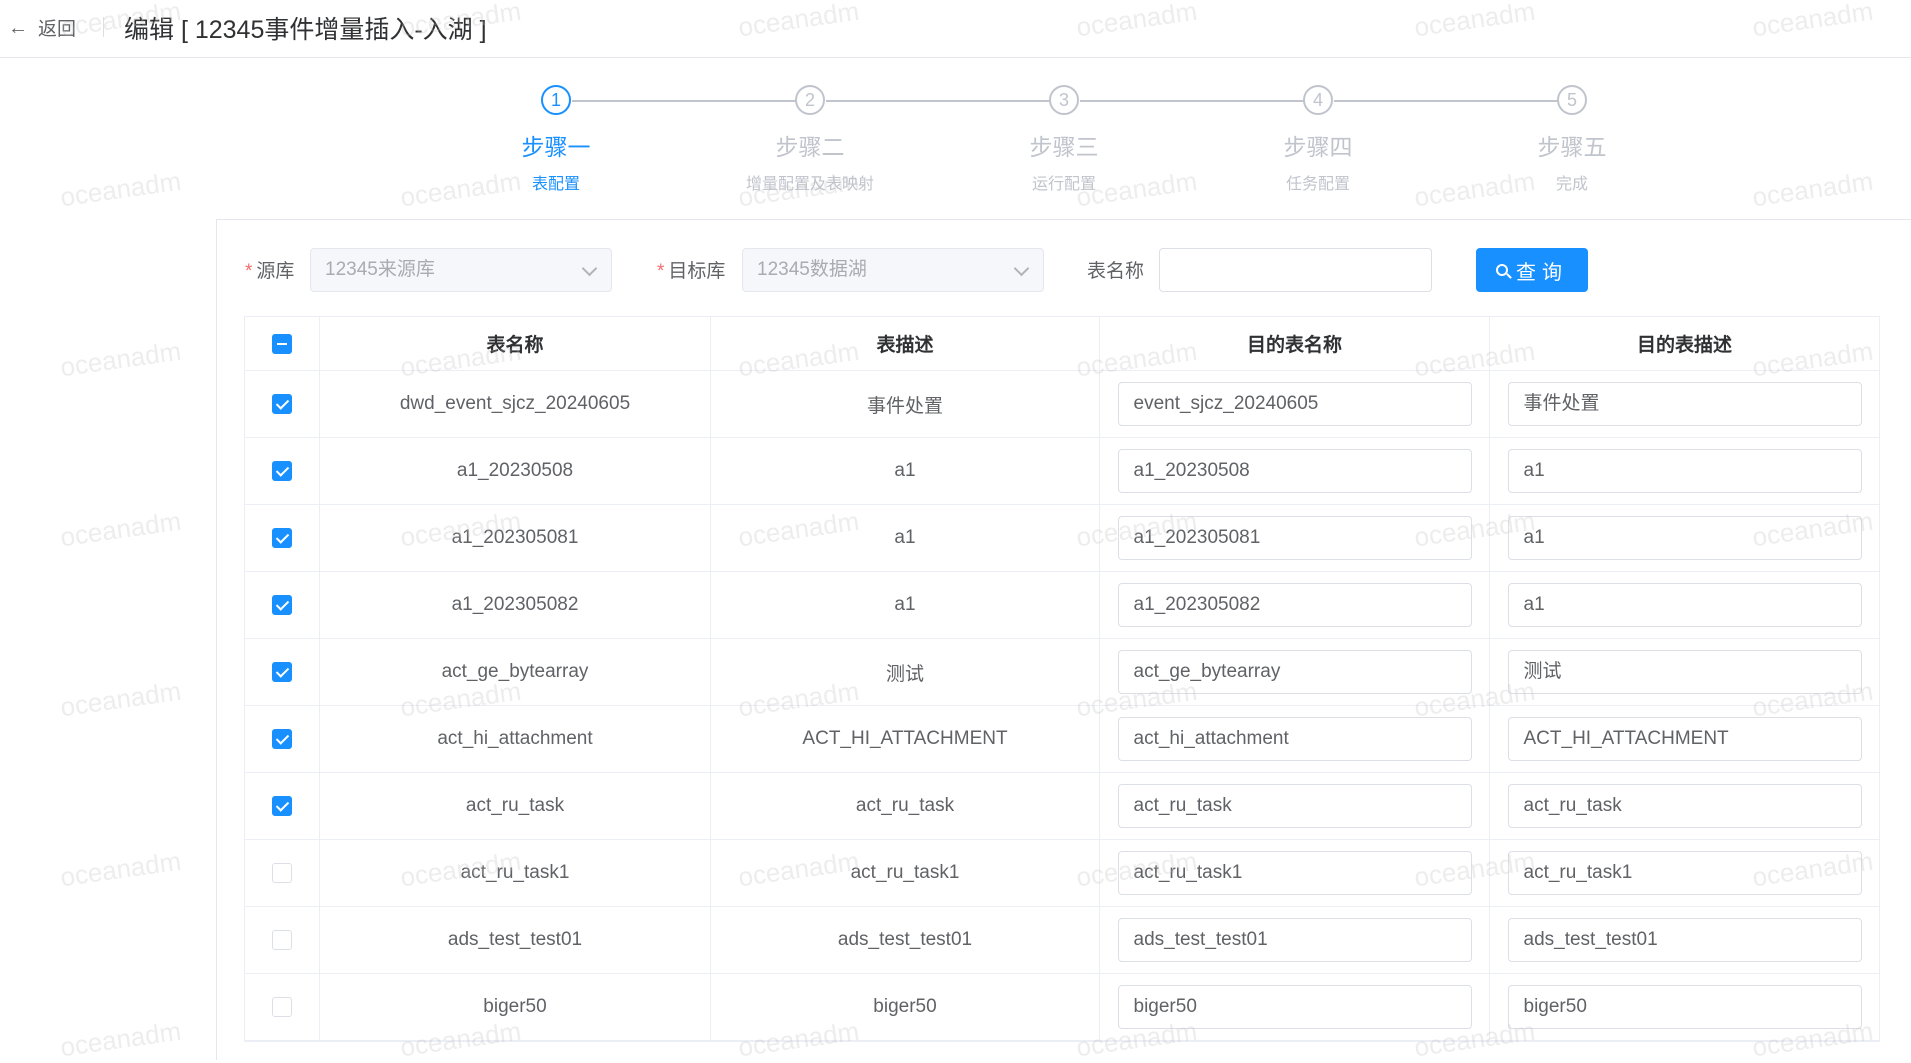 The width and height of the screenshot is (1911, 1063). Describe the element at coordinates (905, 806) in the screenshot. I see `table-desc-cell: act_ru_task` at that location.